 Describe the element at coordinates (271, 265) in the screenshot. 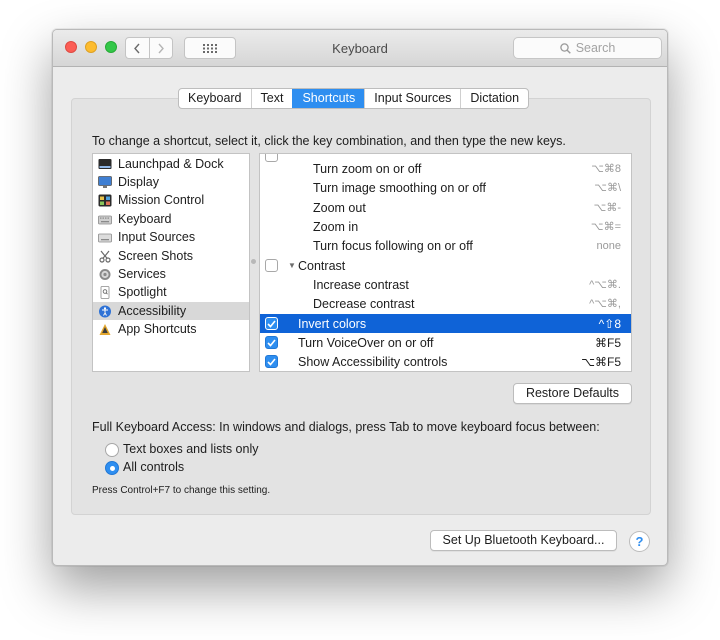

I see `contrast-group-checkbox` at that location.